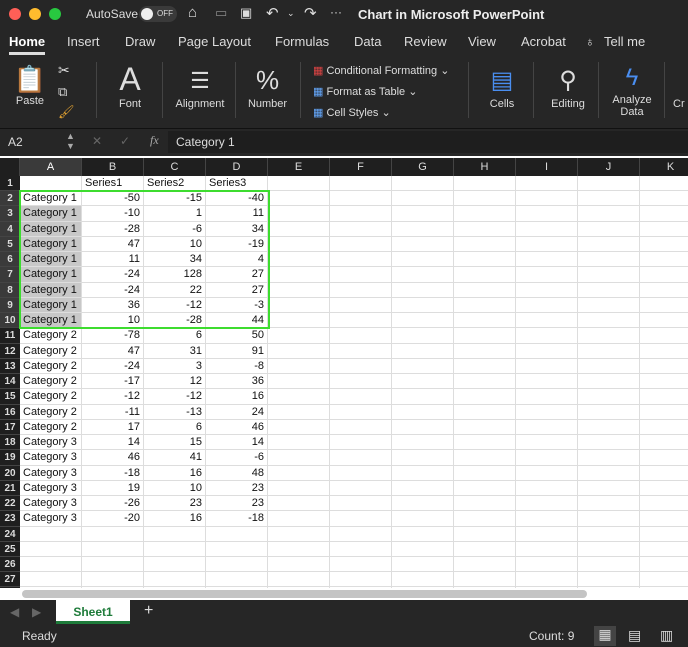 This screenshot has height=647, width=688. I want to click on paste-button: 📋 Paste, so click(30, 85).